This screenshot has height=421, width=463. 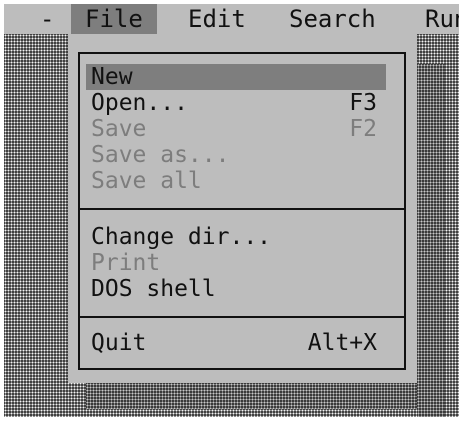 What do you see at coordinates (431, 240) in the screenshot?
I see `menu-shadow-right` at bounding box center [431, 240].